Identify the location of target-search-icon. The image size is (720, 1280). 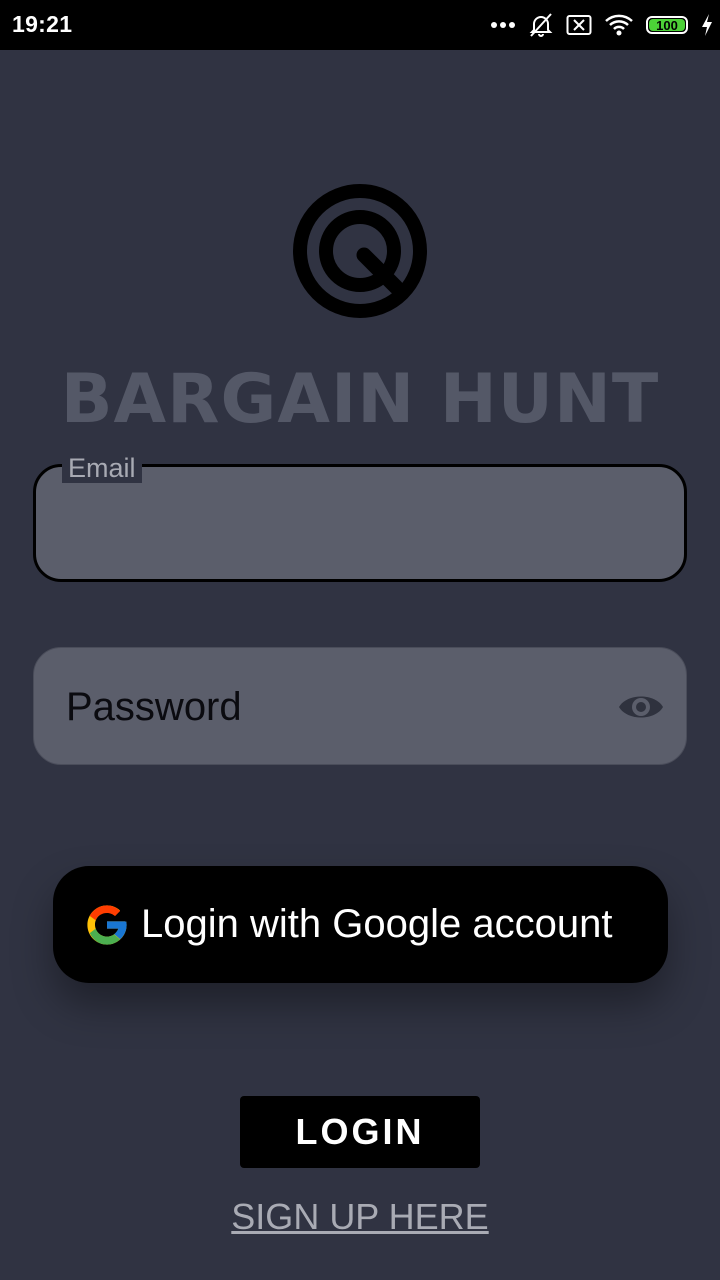
(360, 251).